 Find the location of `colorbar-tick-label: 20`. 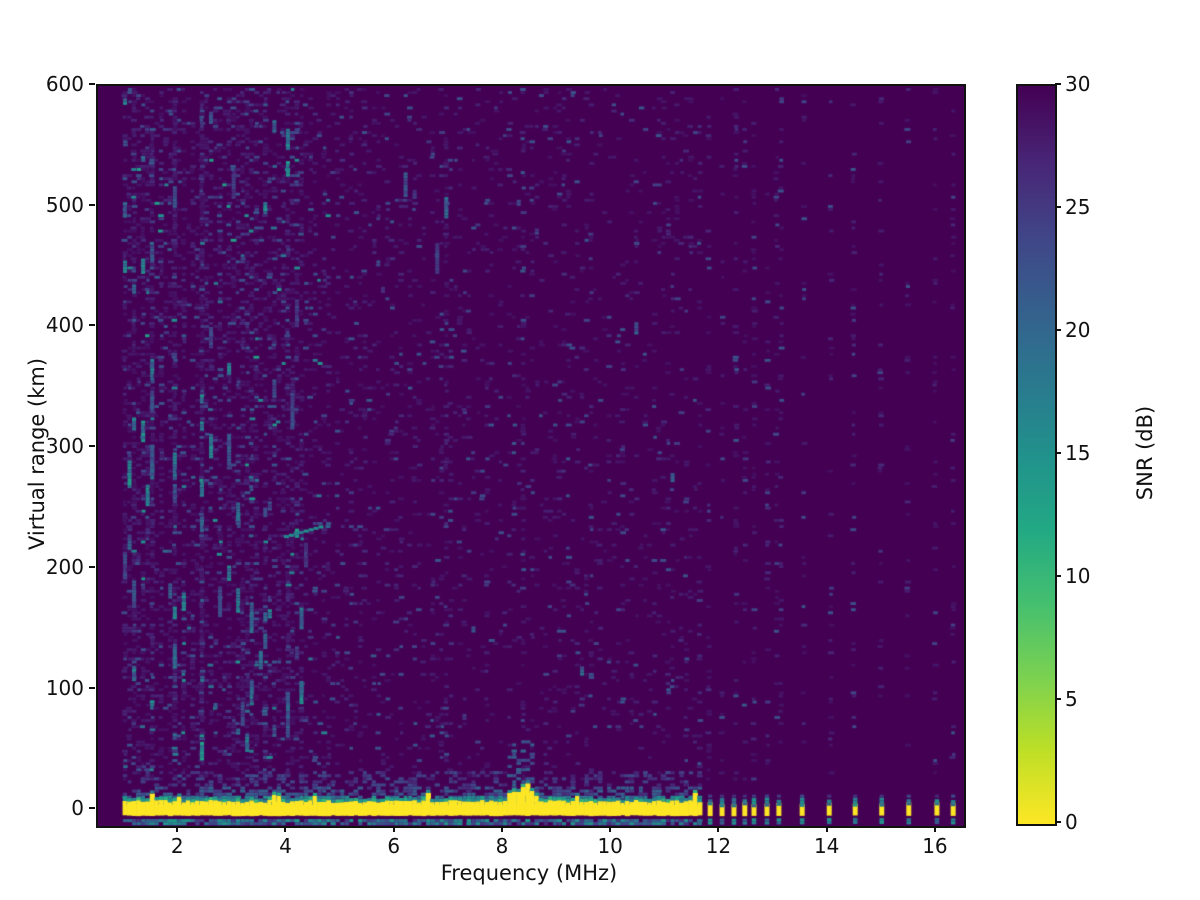

colorbar-tick-label: 20 is located at coordinates (1078, 330).